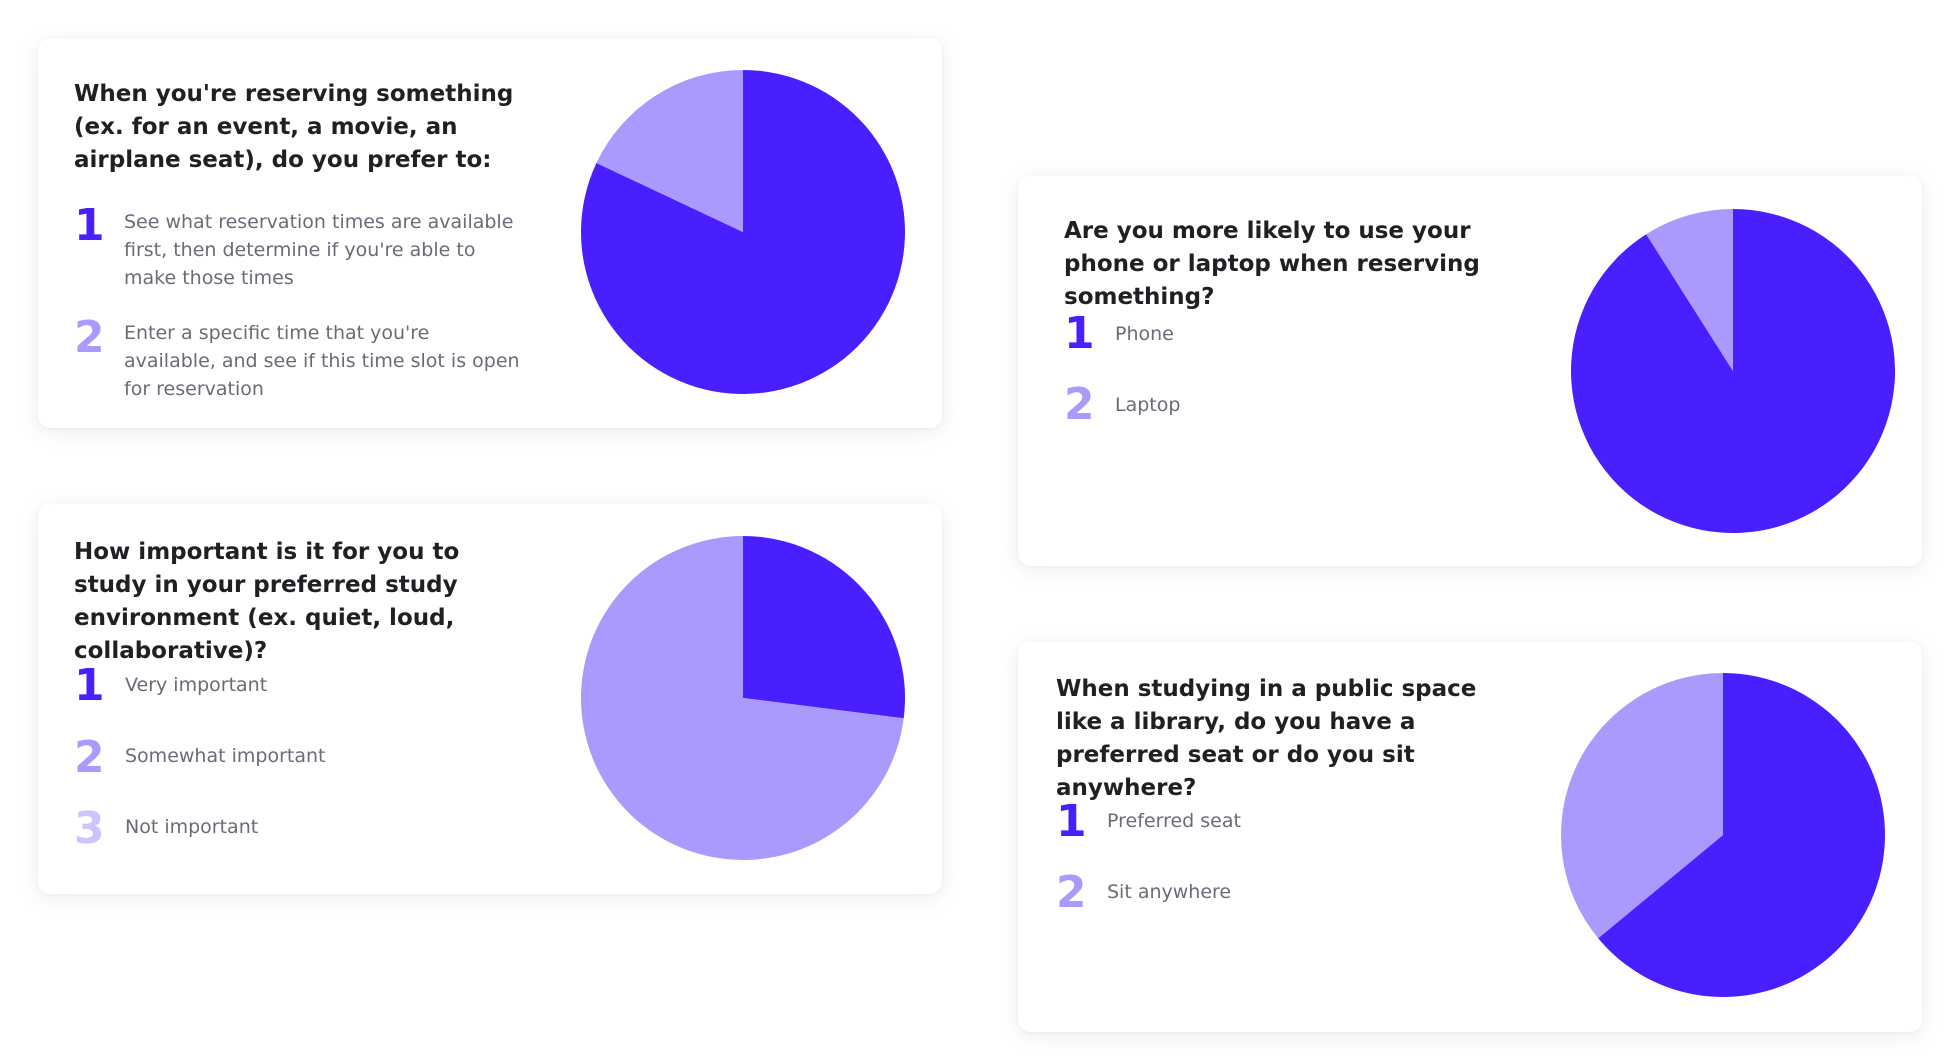  What do you see at coordinates (225, 756) in the screenshot?
I see `option-label: Somewhat important` at bounding box center [225, 756].